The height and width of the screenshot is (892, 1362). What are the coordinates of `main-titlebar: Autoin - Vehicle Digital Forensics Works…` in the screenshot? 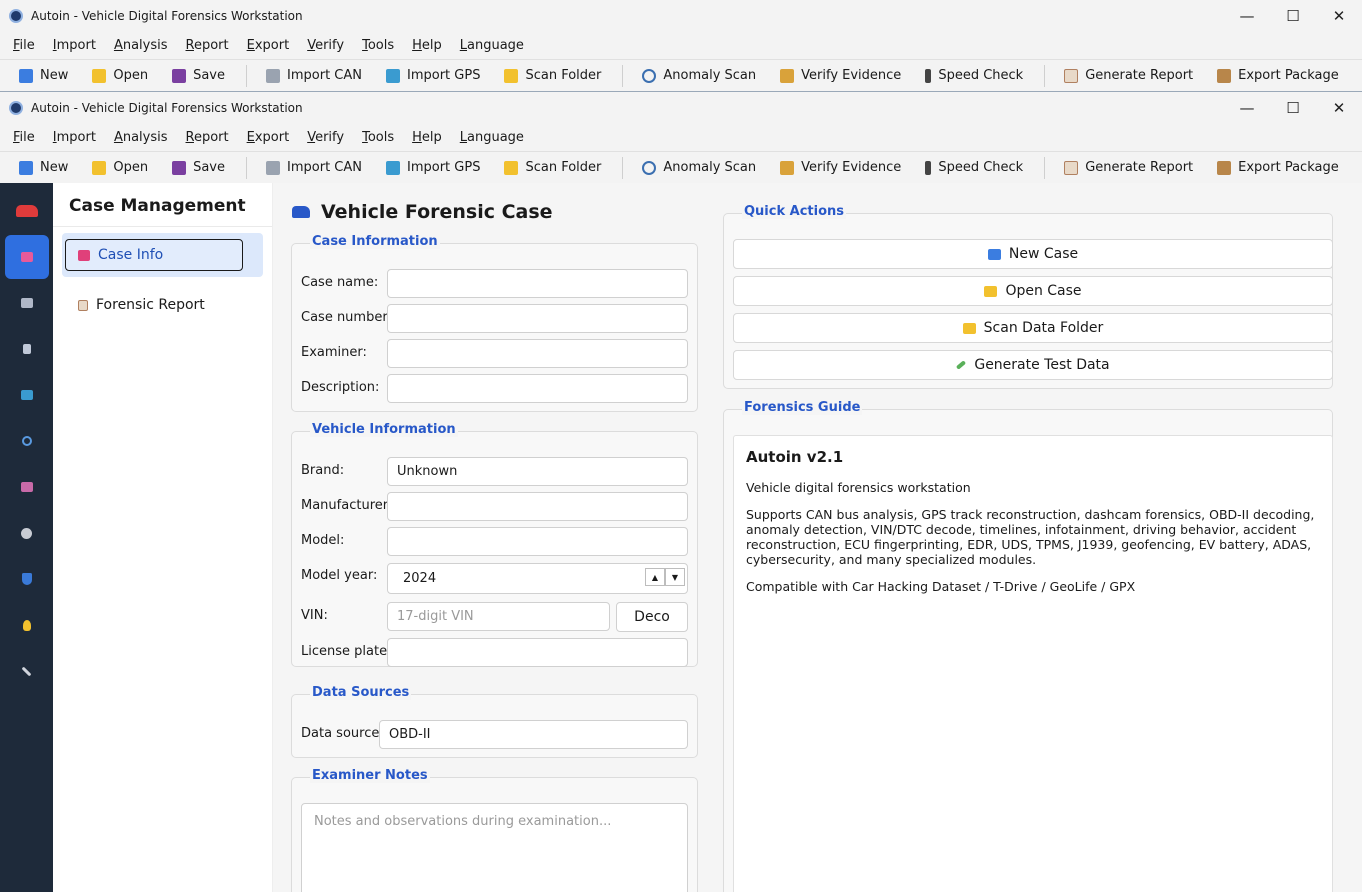 It's located at (681, 107).